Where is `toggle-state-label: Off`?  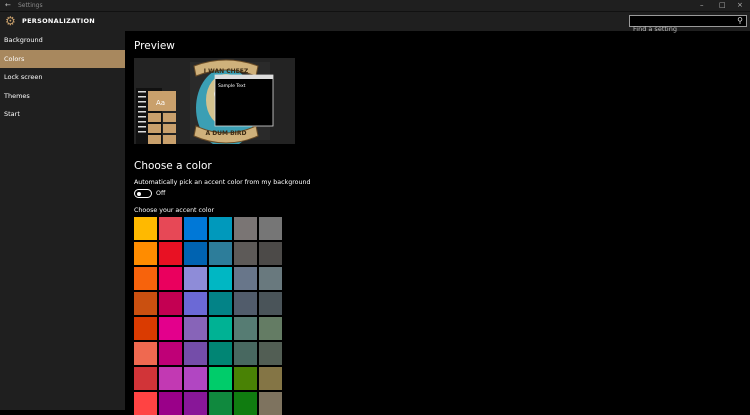
toggle-state-label: Off is located at coordinates (161, 193).